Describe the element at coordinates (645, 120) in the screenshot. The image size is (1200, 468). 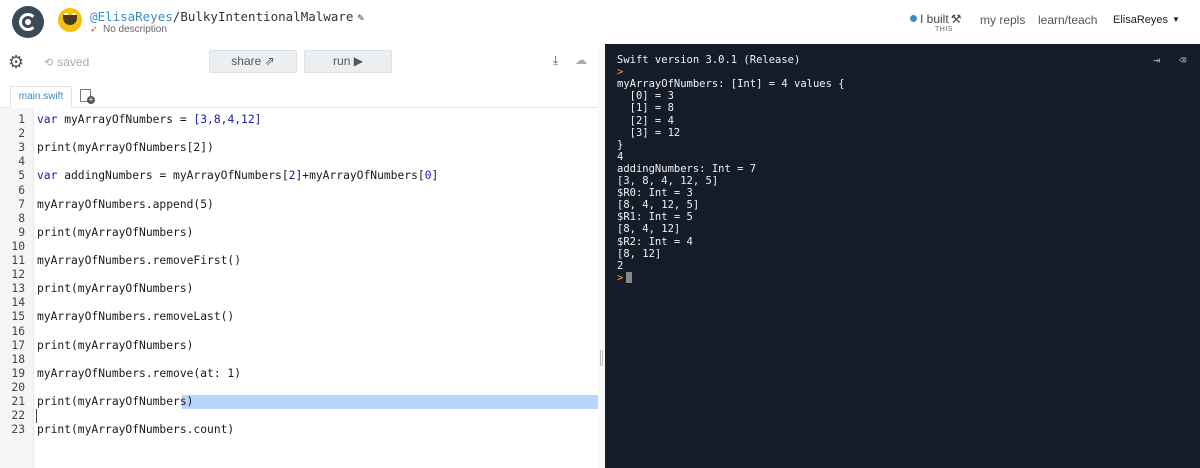
I see `console-output-line: [2] = 4` at that location.